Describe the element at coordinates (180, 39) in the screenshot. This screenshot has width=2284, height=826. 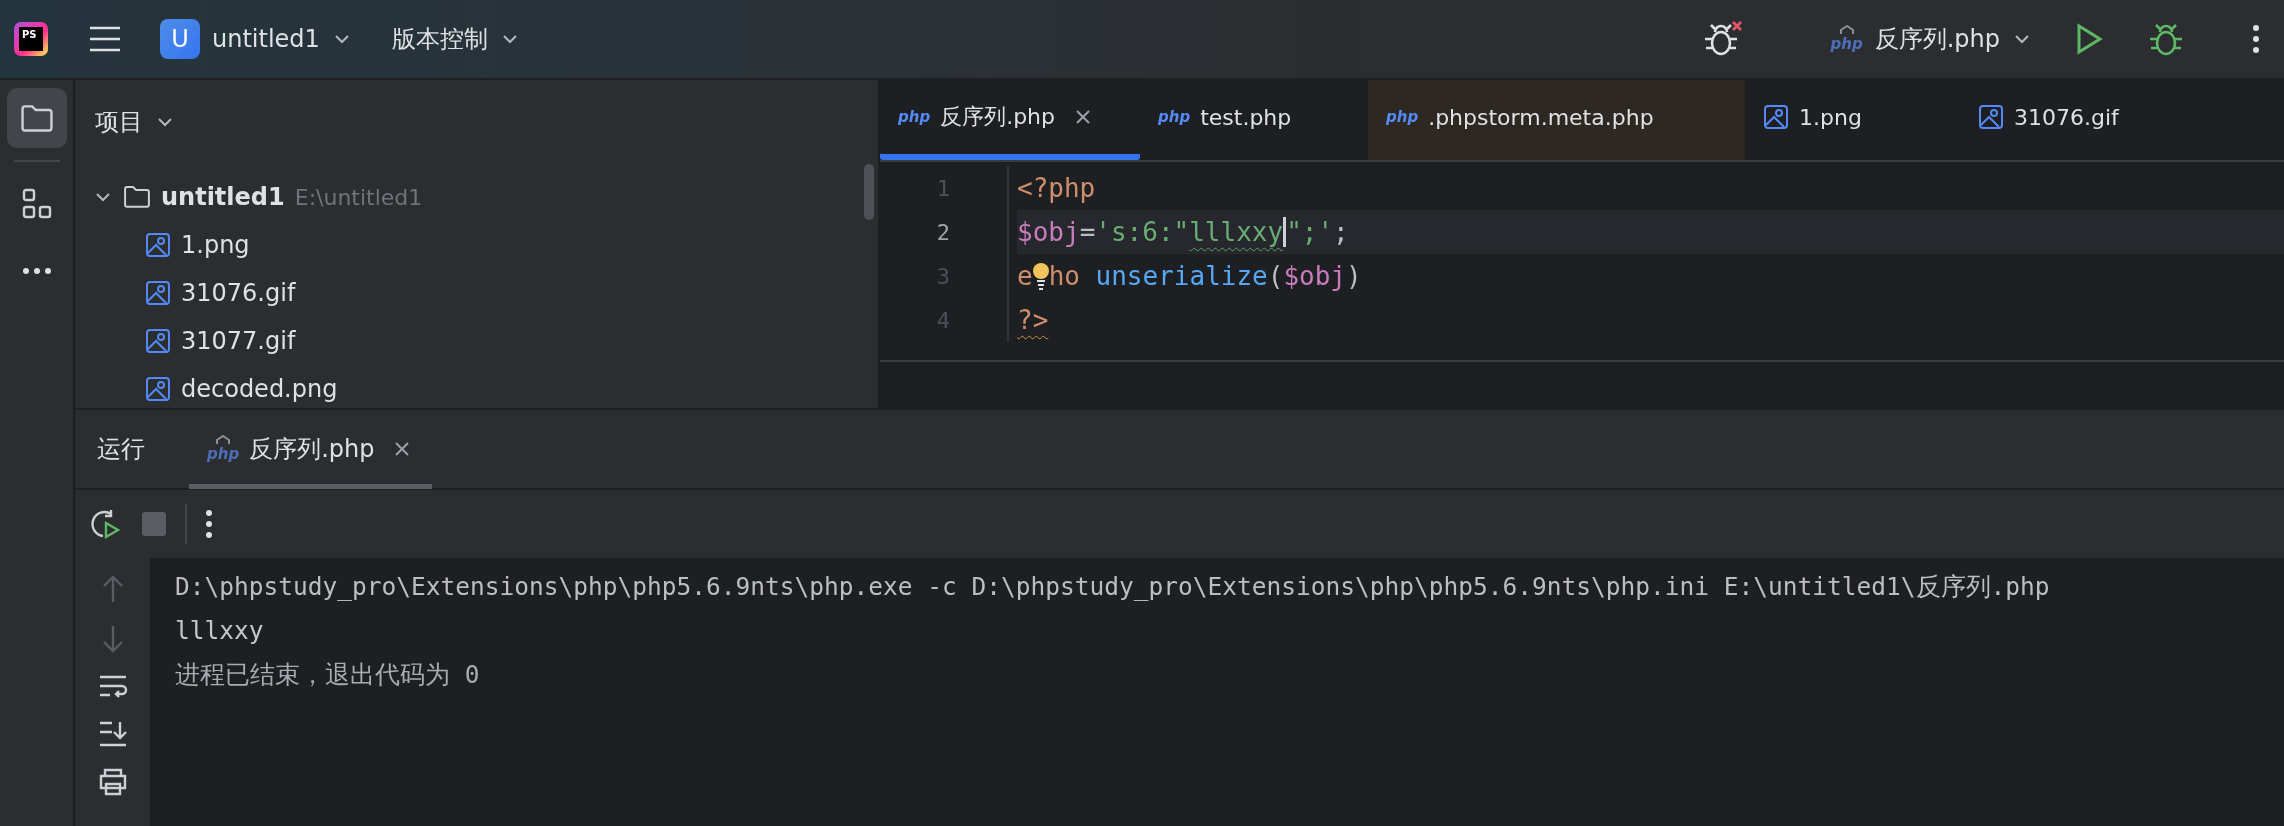
I see `project-badge: U` at that location.